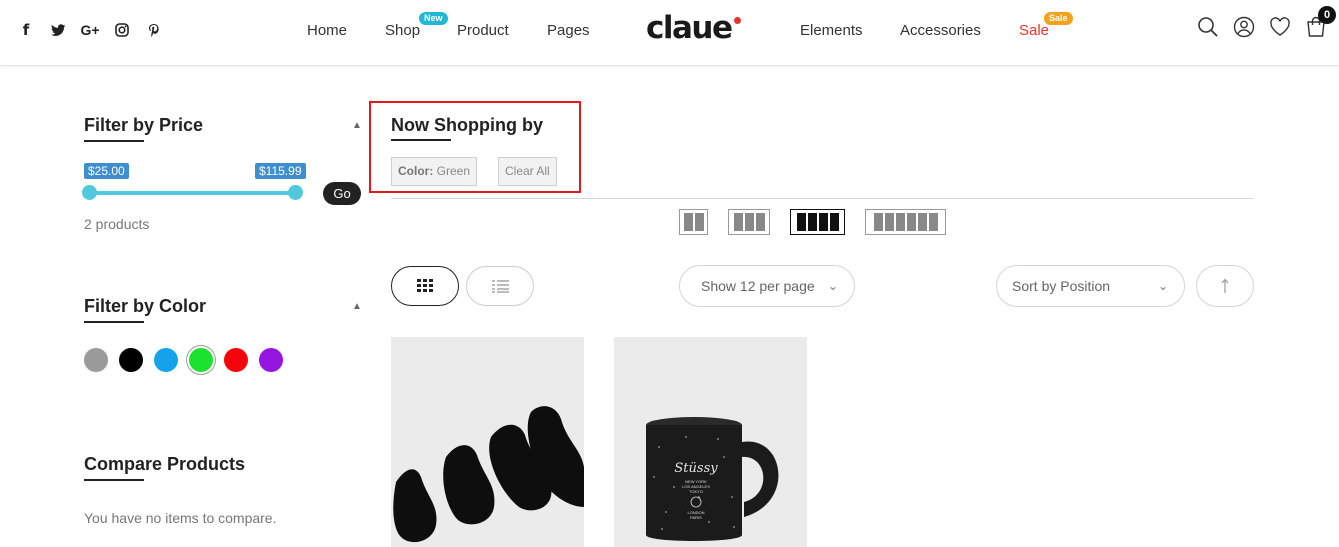 This screenshot has width=1339, height=547. What do you see at coordinates (822, 198) in the screenshot?
I see `divider` at bounding box center [822, 198].